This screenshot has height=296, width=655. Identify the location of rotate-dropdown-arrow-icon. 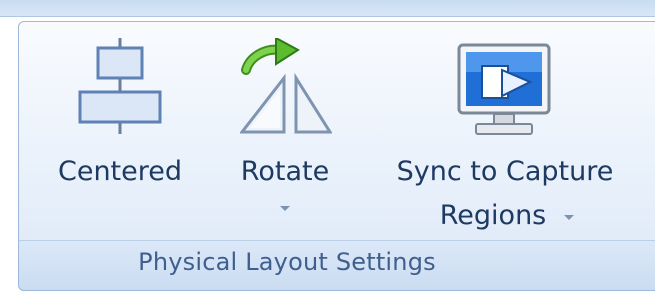
(285, 208).